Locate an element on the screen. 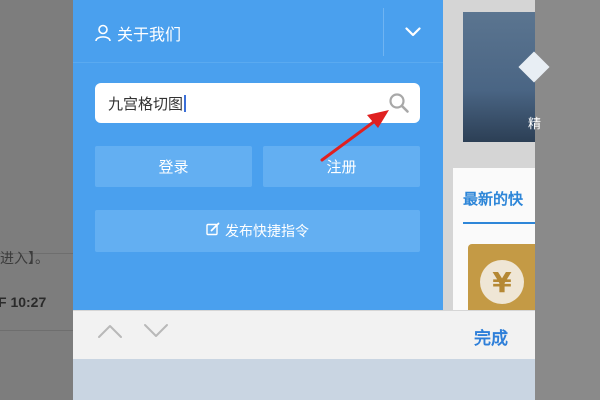 The height and width of the screenshot is (400, 600). annotation-arrow is located at coordinates (354, 136).